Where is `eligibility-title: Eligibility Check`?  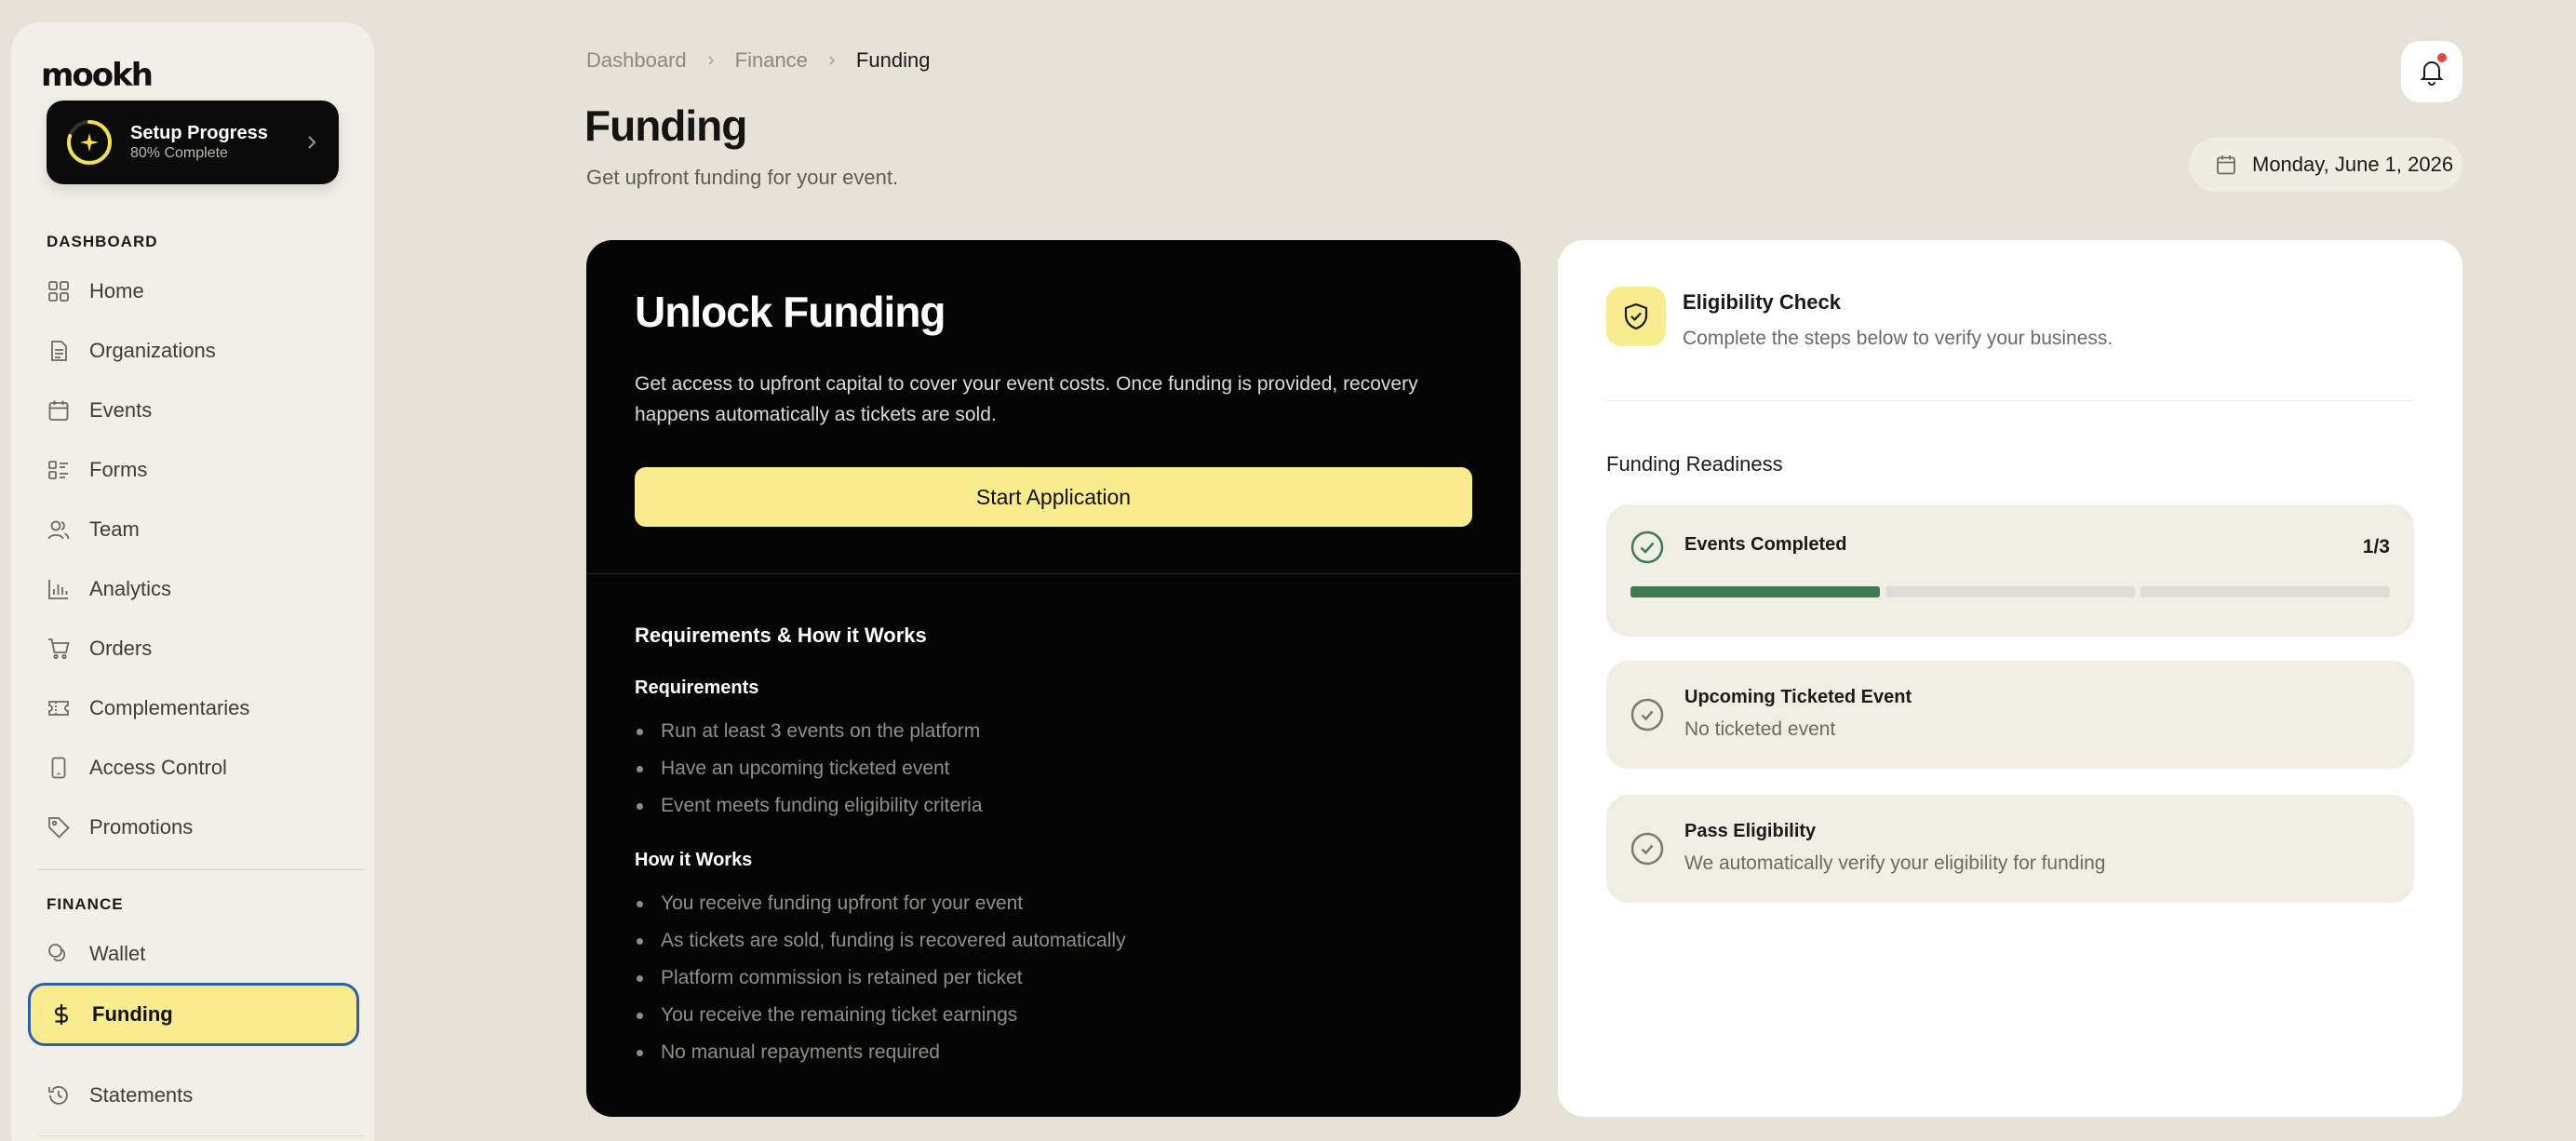
eligibility-title: Eligibility Check is located at coordinates (1762, 302).